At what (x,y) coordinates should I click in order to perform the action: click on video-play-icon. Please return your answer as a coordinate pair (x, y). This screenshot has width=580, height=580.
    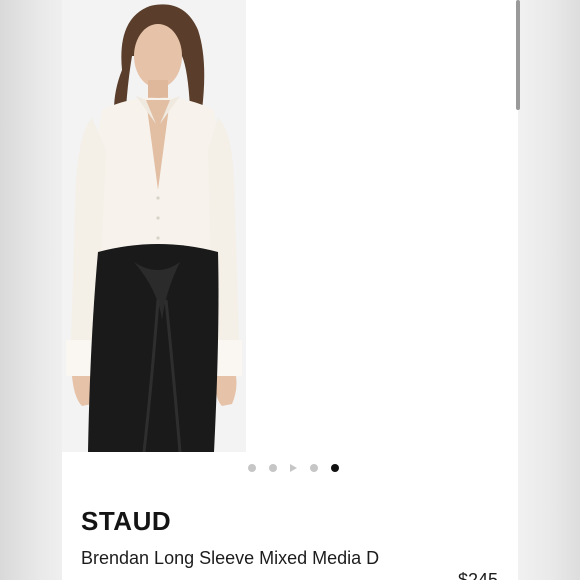
    Looking at the image, I should click on (293, 468).